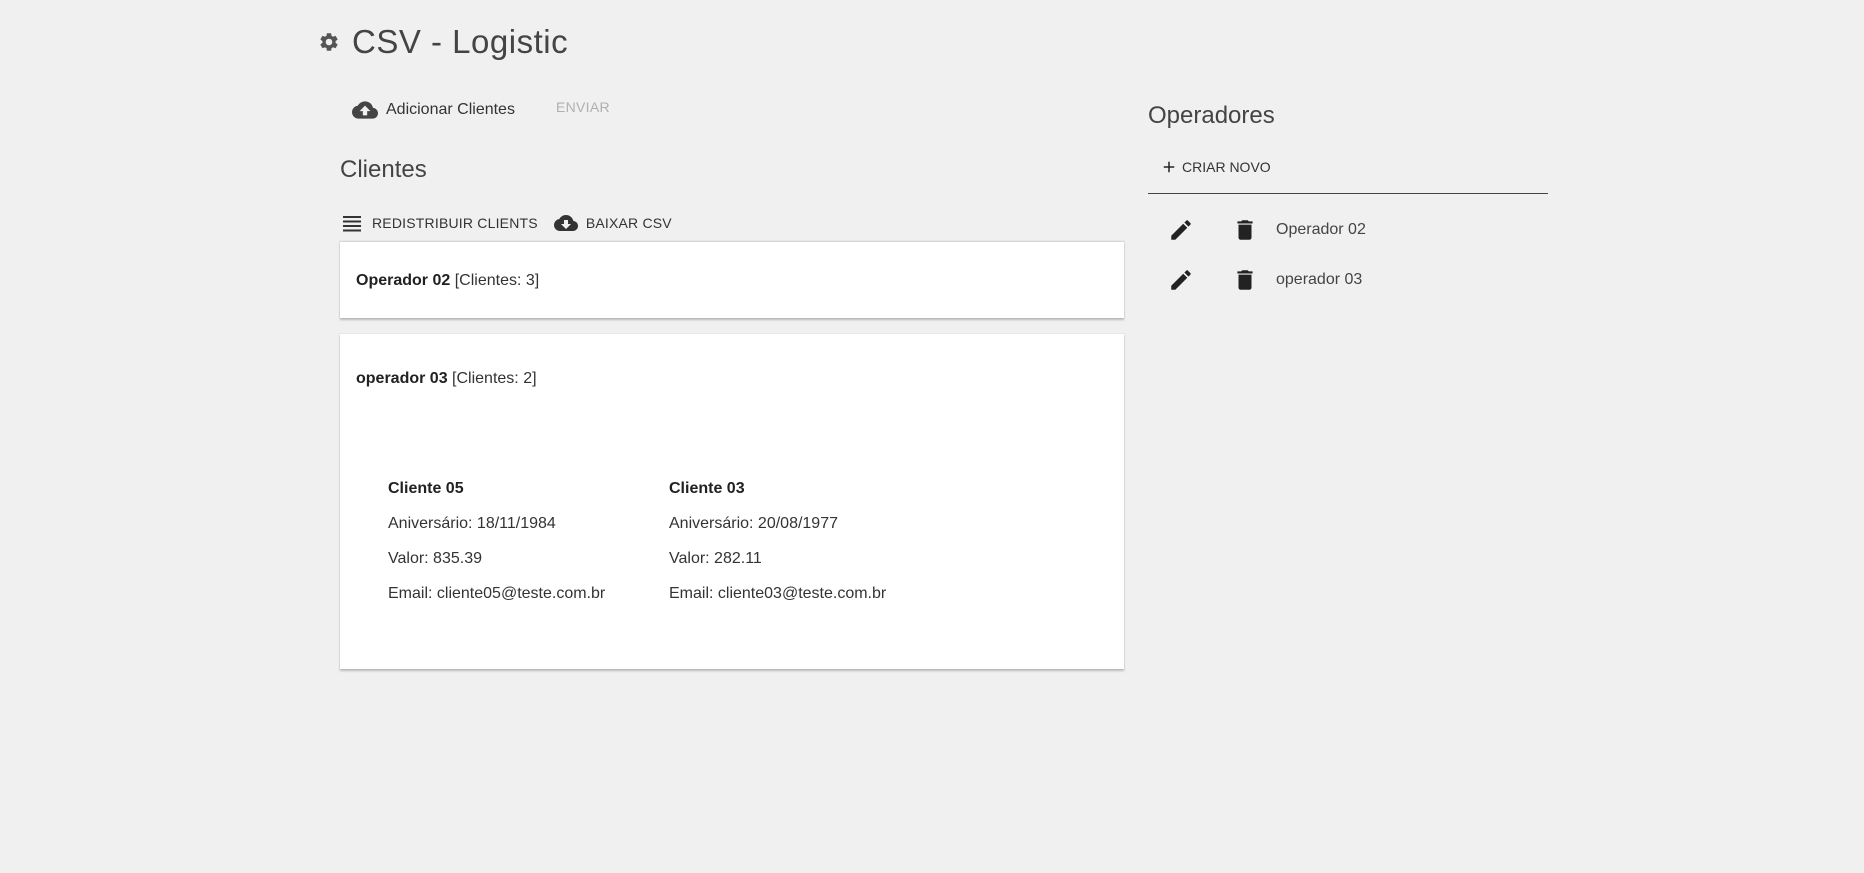  I want to click on operator-name: Operador 02, so click(1321, 229).